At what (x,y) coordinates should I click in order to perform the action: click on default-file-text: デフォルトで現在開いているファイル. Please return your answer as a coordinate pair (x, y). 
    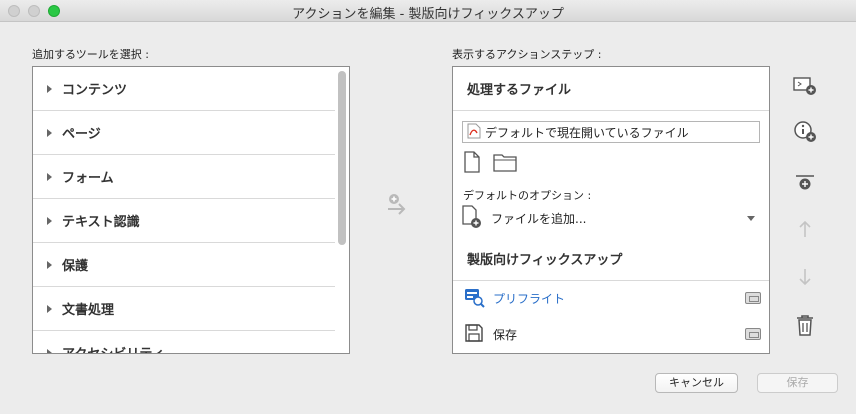
    Looking at the image, I should click on (587, 132).